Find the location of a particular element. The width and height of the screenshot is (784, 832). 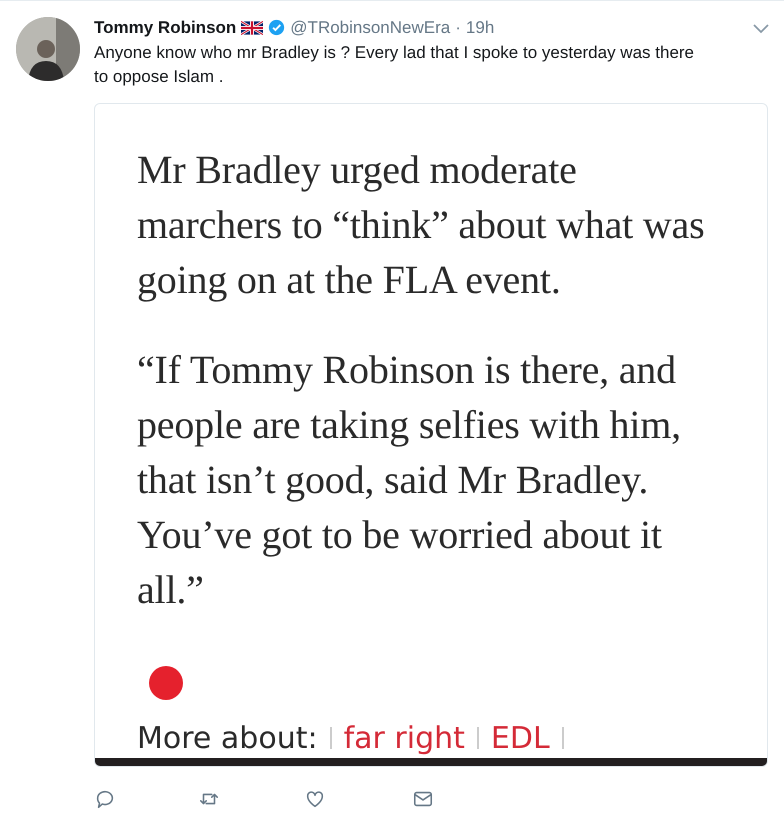

caret-icon is located at coordinates (761, 28).